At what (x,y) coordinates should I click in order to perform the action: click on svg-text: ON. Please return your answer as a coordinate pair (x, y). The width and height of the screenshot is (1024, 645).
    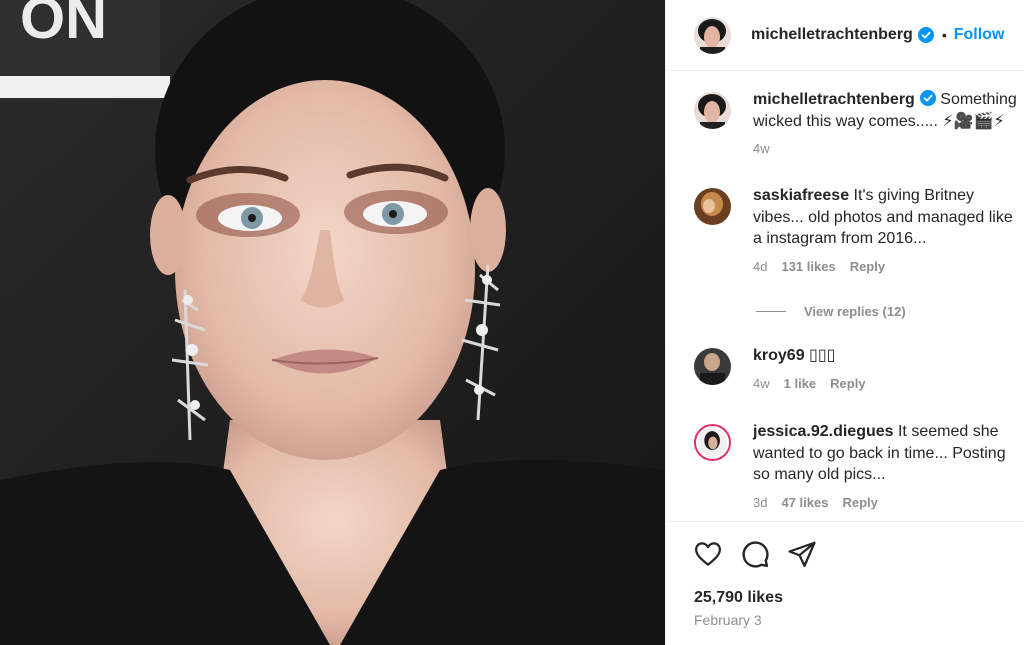
    Looking at the image, I should click on (63, 25).